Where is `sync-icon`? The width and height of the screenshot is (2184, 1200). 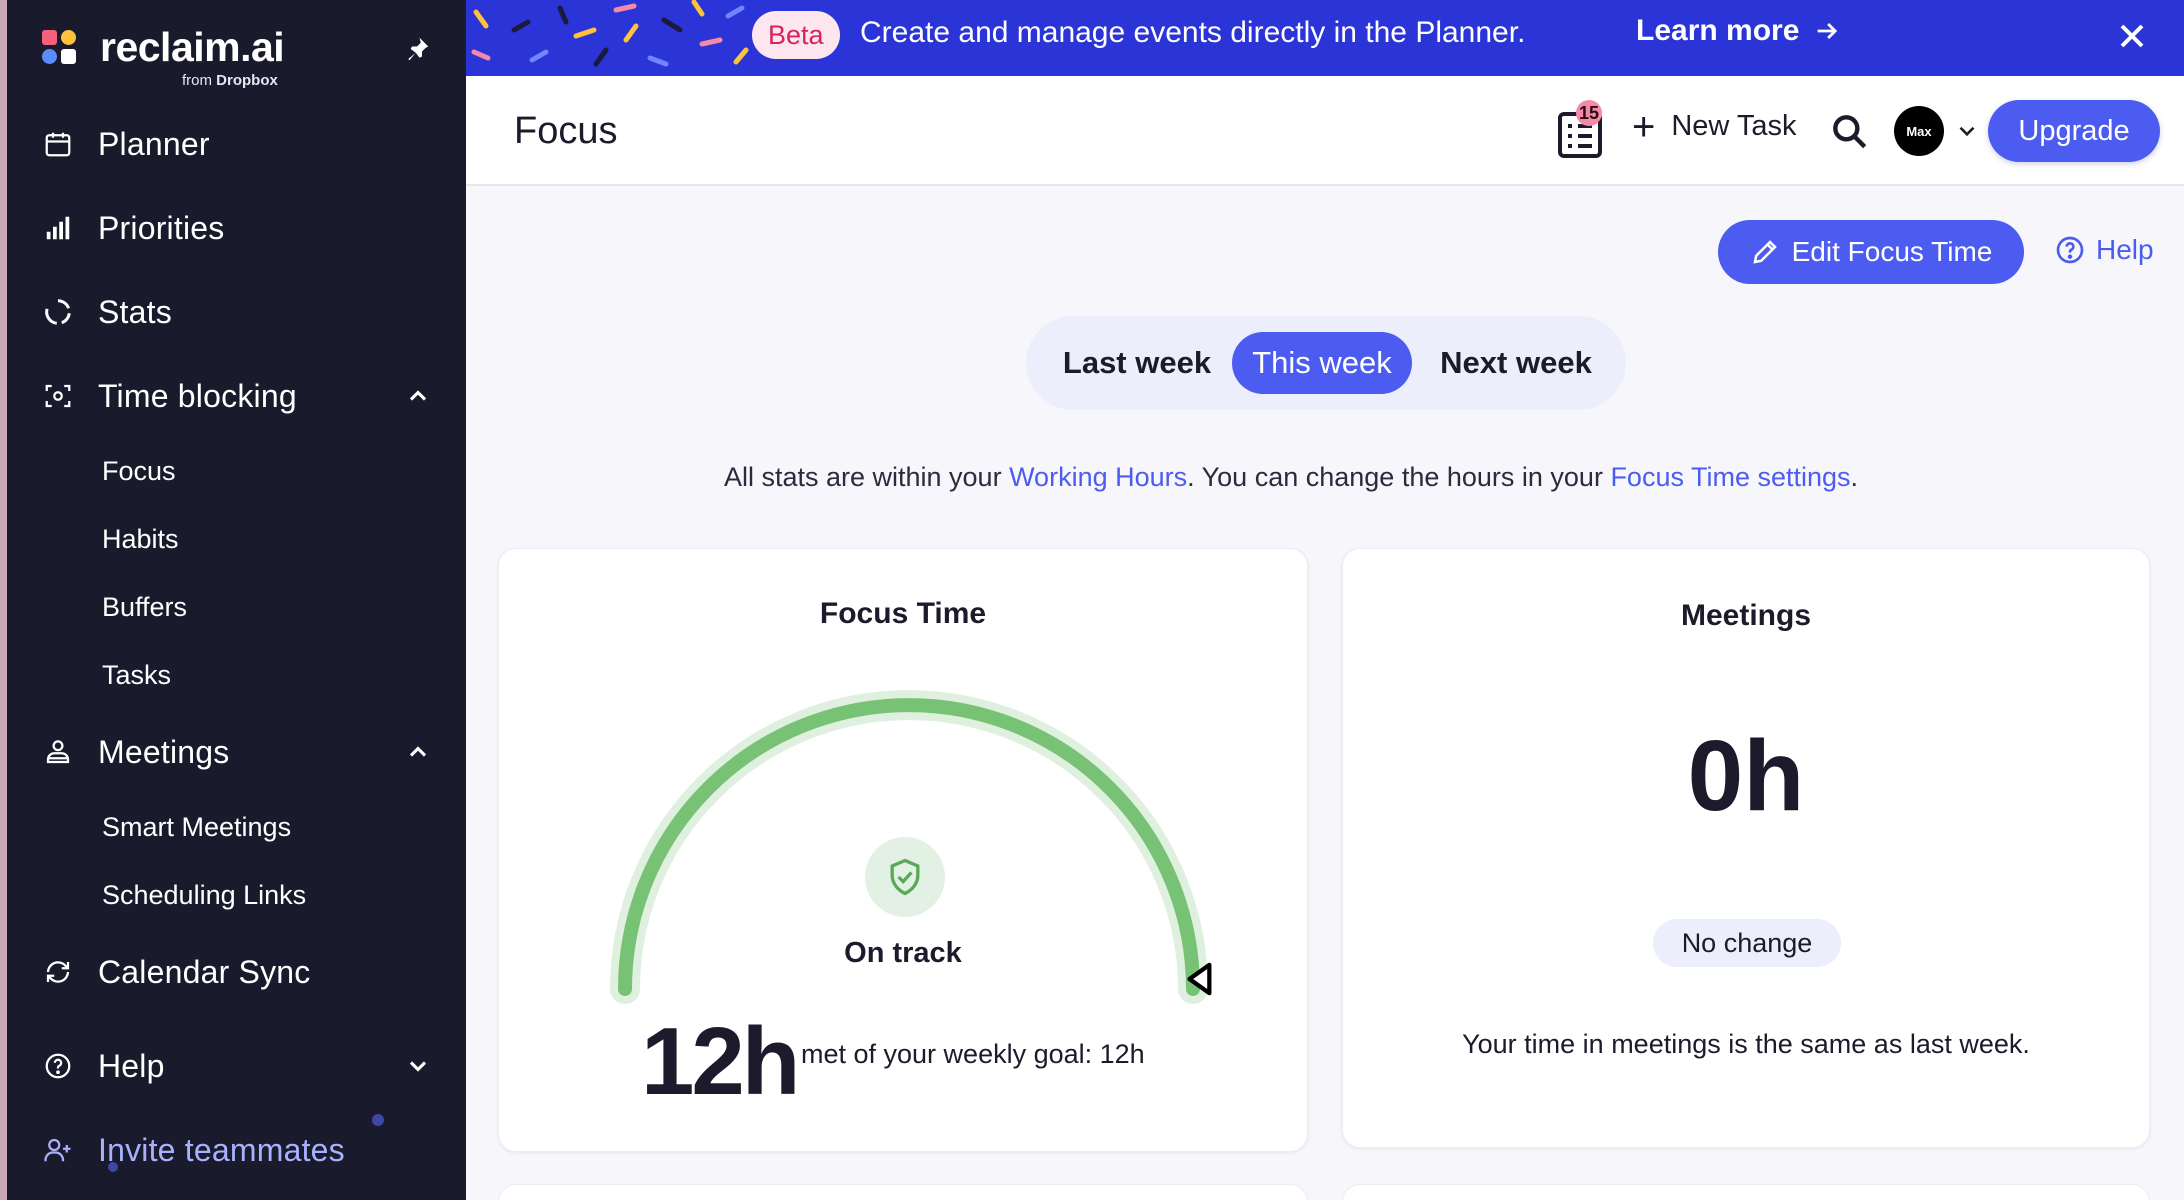
sync-icon is located at coordinates (58, 972).